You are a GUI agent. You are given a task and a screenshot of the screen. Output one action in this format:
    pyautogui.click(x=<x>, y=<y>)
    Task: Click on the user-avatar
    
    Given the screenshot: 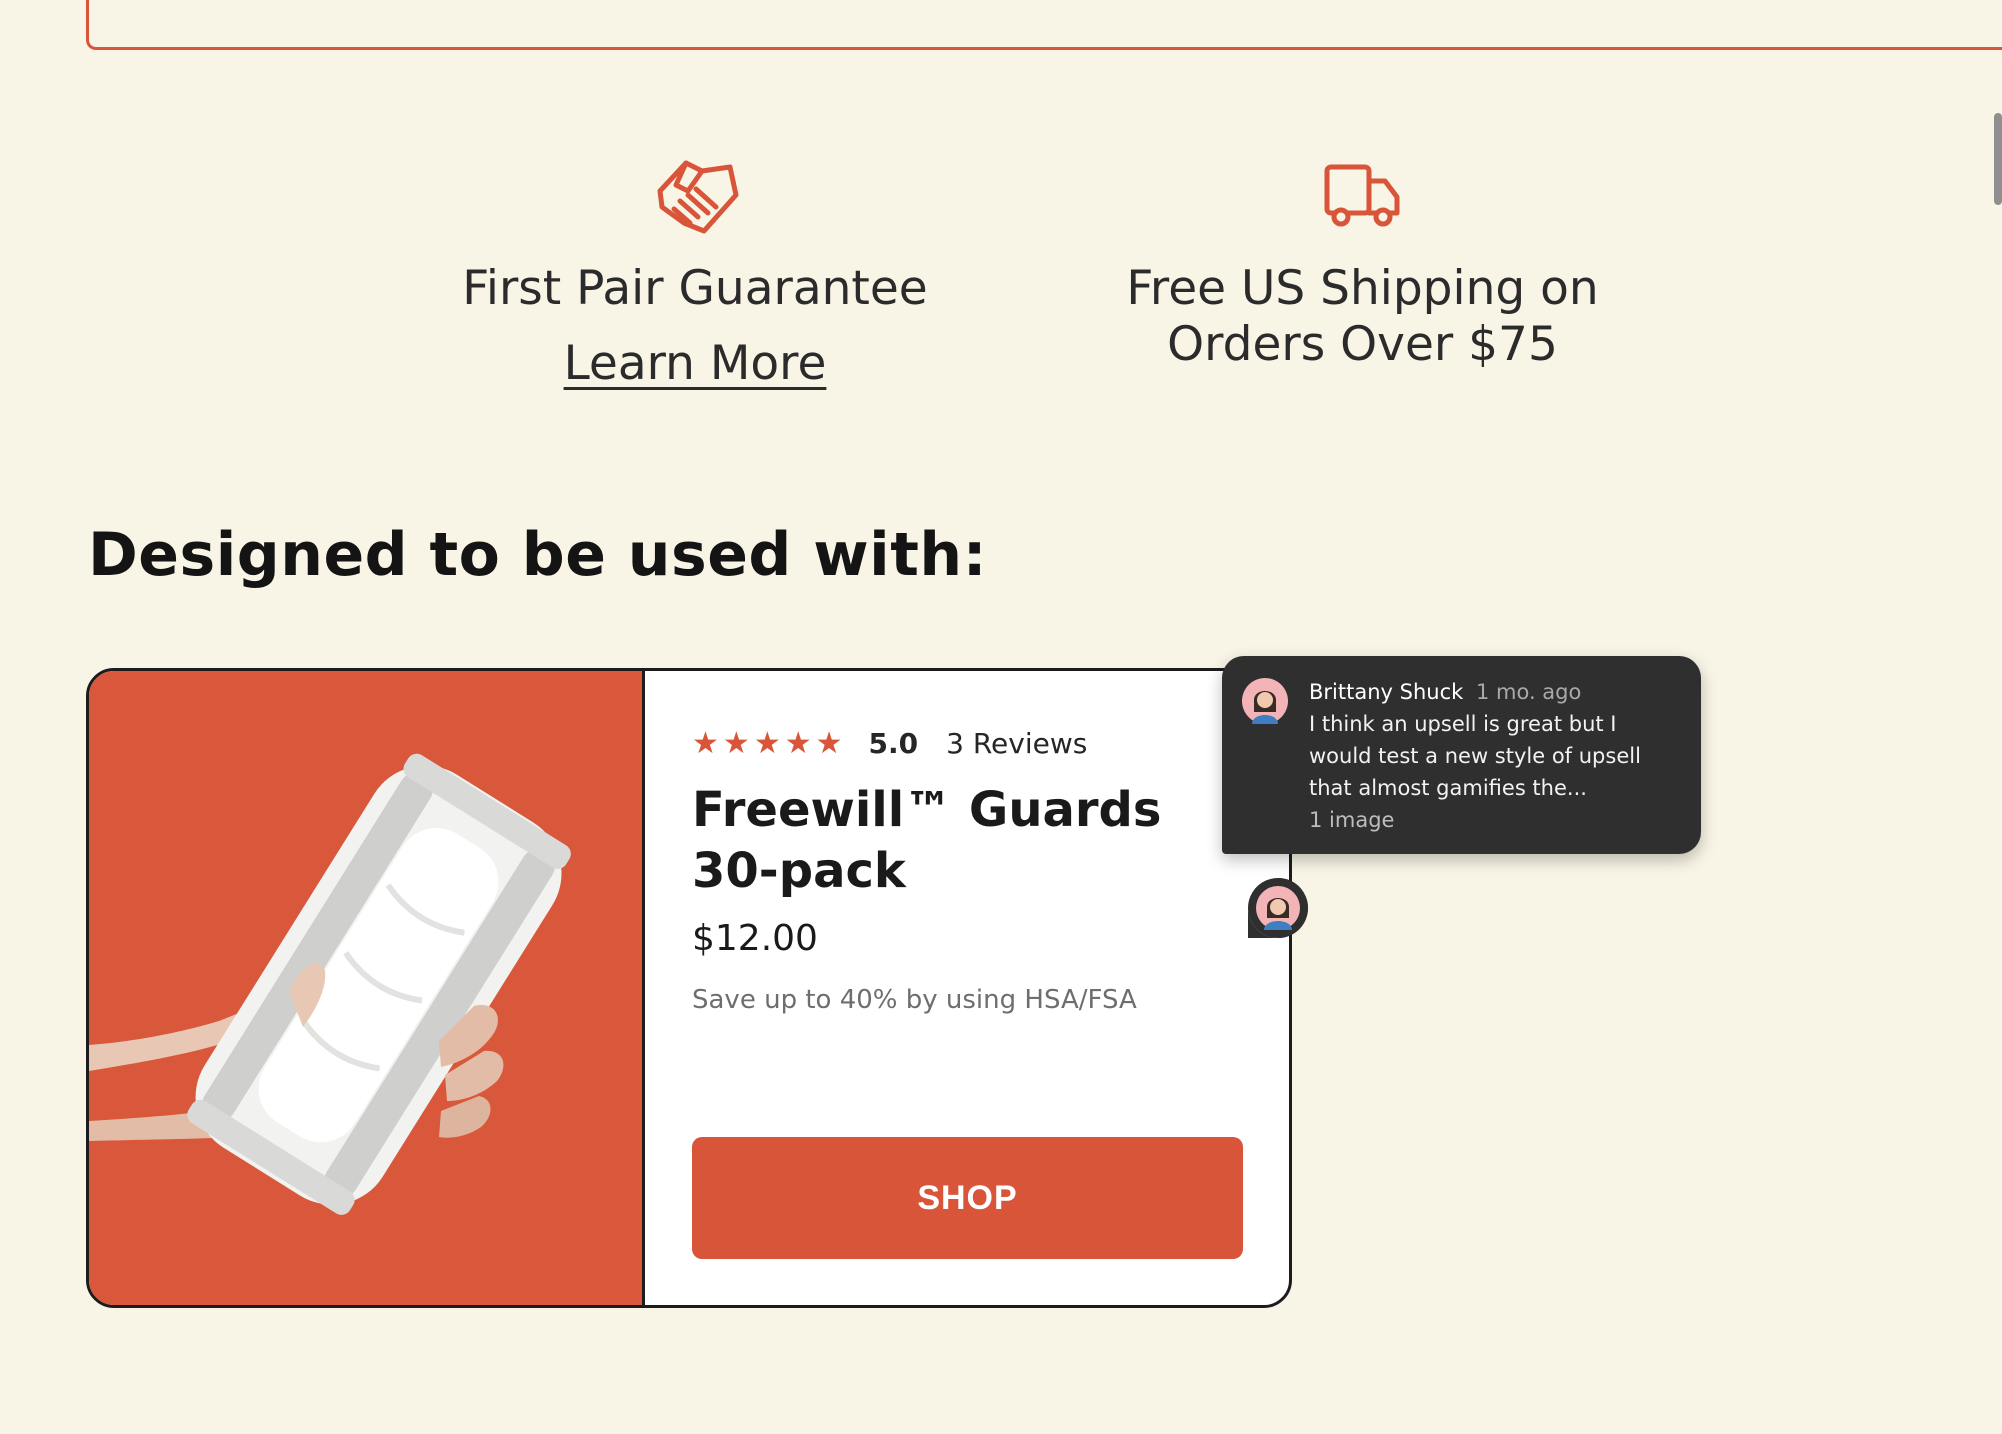 What is the action you would take?
    pyautogui.click(x=1265, y=701)
    